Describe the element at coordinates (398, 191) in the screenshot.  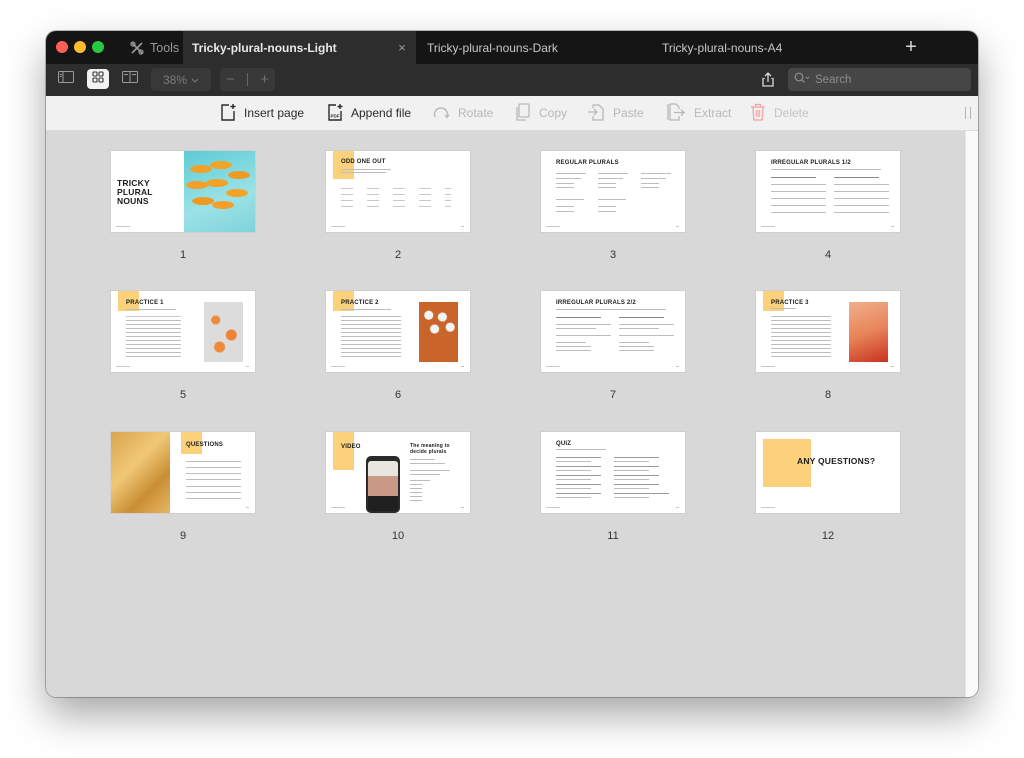
I see `slide-preview: ODD ONE OUT` at that location.